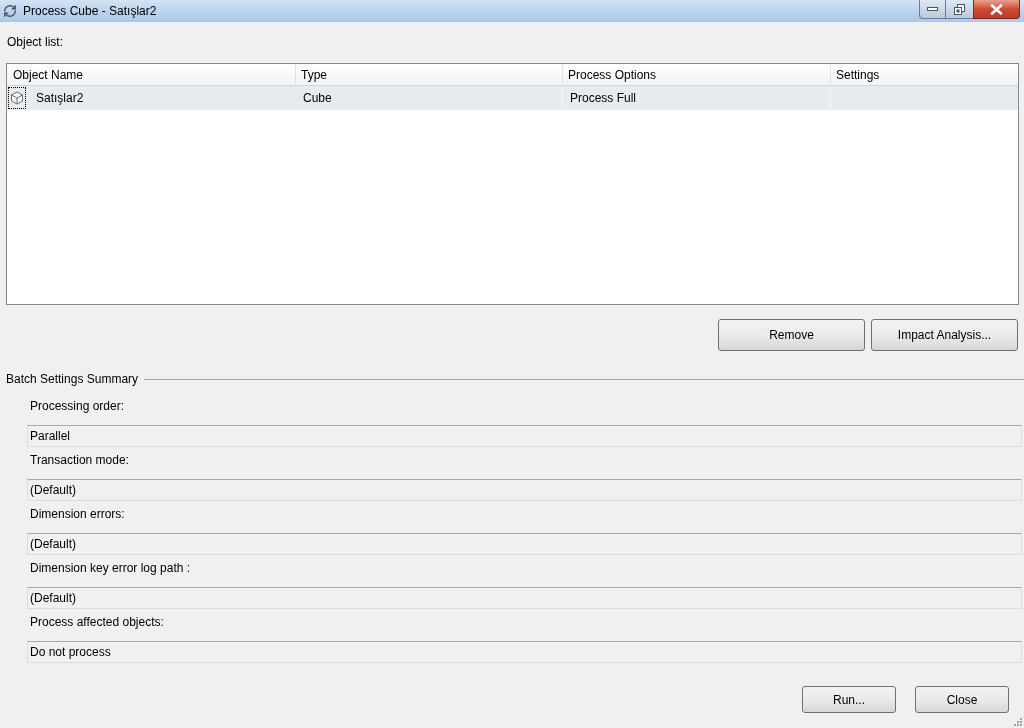 This screenshot has height=728, width=1024. Describe the element at coordinates (79, 460) in the screenshot. I see `field-label: Transaction mode:` at that location.